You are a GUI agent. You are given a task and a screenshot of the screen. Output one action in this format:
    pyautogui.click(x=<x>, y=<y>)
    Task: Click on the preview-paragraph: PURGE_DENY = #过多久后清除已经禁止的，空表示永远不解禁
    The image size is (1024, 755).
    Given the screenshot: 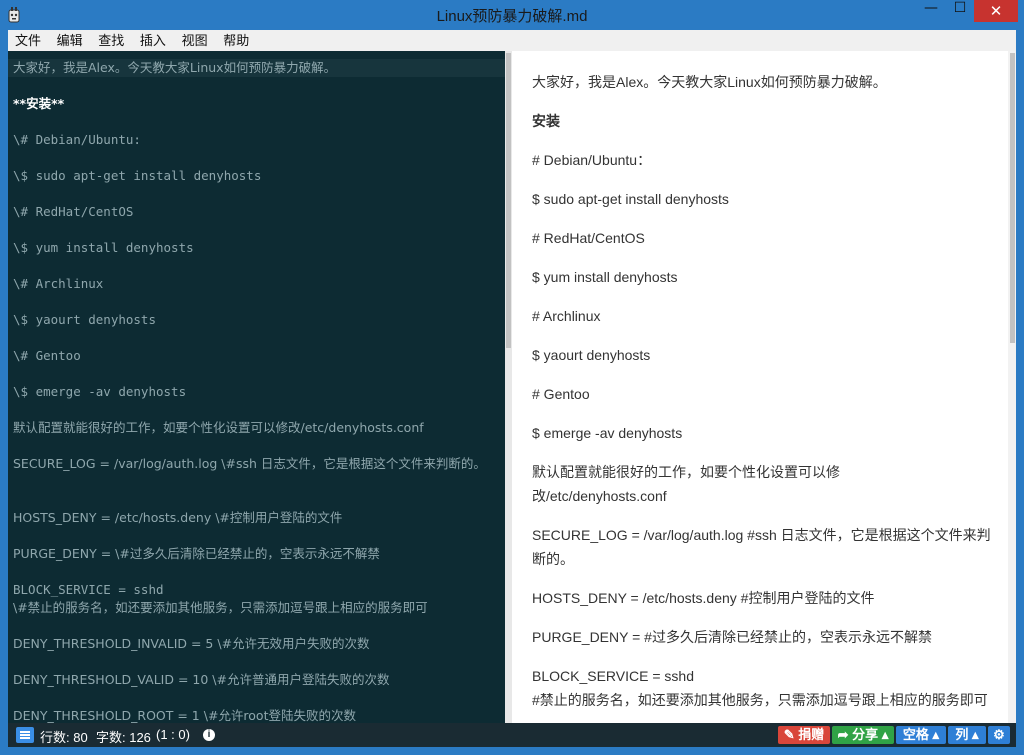 What is the action you would take?
    pyautogui.click(x=732, y=637)
    